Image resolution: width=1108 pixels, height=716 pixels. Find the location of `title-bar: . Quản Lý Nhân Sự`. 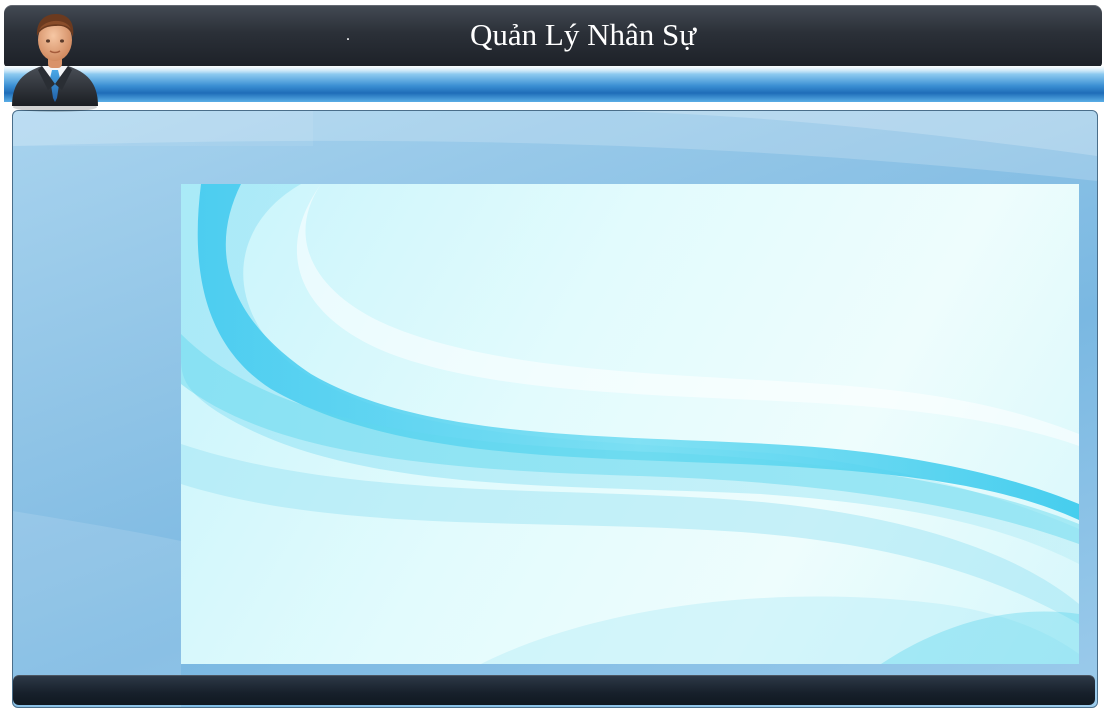

title-bar: . Quản Lý Nhân Sự is located at coordinates (553, 36).